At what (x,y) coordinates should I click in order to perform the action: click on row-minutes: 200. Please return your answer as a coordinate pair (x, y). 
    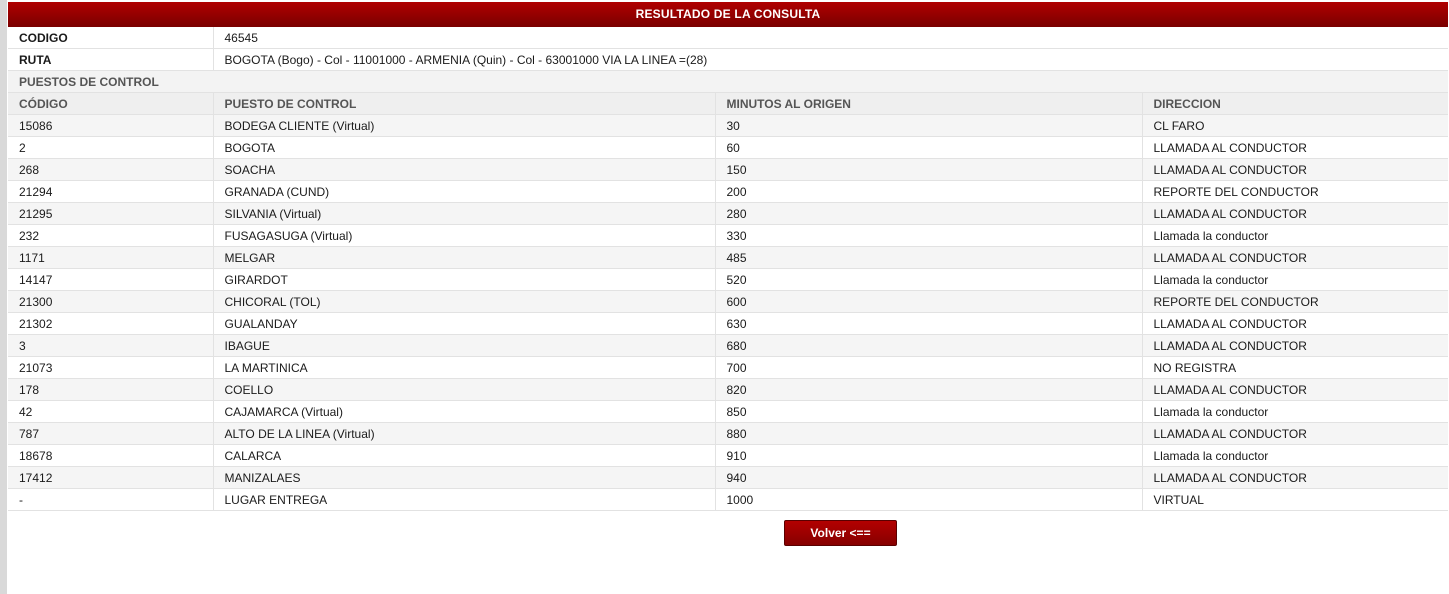
    Looking at the image, I should click on (928, 191).